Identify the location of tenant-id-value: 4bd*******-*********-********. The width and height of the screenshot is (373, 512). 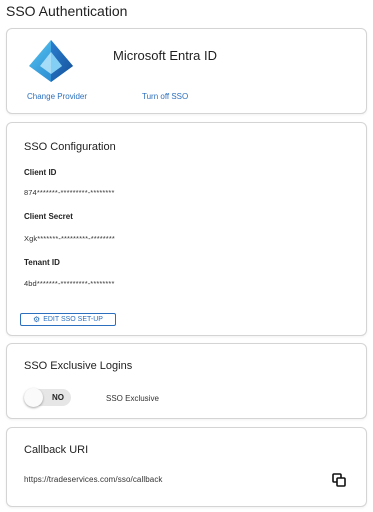
(69, 283).